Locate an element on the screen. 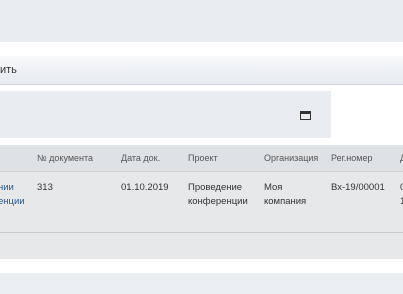 The height and width of the screenshot is (294, 403). document-title-line: енции is located at coordinates (12, 201).